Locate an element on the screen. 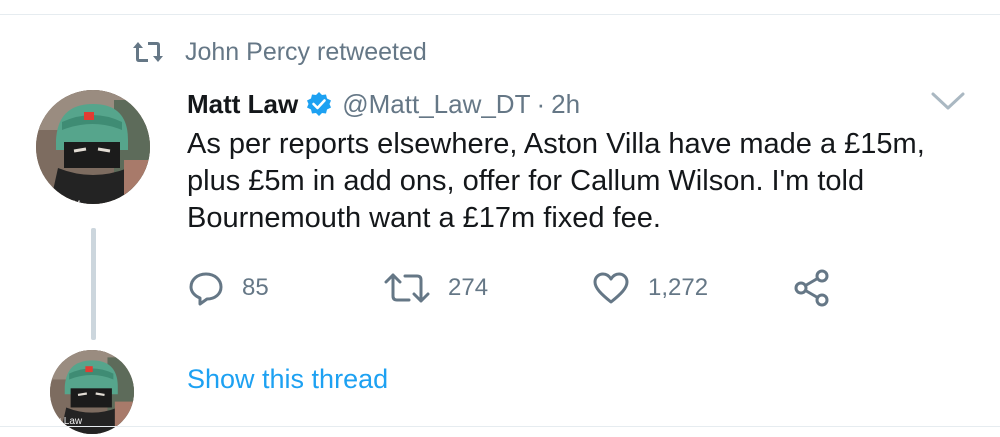 The height and width of the screenshot is (437, 1000). author-name: Matt Law is located at coordinates (242, 104).